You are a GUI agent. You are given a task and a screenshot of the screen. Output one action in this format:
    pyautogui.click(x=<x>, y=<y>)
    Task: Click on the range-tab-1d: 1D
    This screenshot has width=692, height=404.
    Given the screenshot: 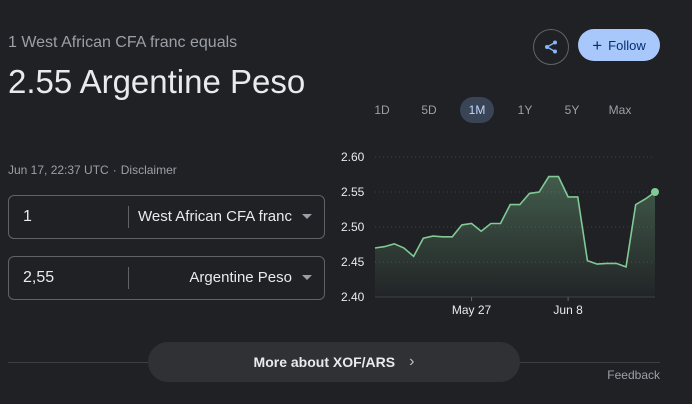 What is the action you would take?
    pyautogui.click(x=382, y=110)
    